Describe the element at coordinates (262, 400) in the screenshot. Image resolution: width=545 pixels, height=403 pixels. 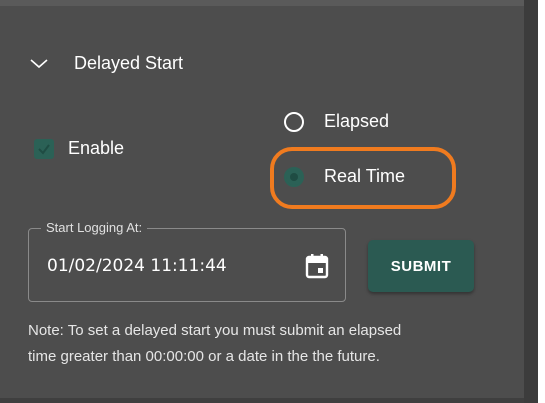
I see `panel-bottom-border` at that location.